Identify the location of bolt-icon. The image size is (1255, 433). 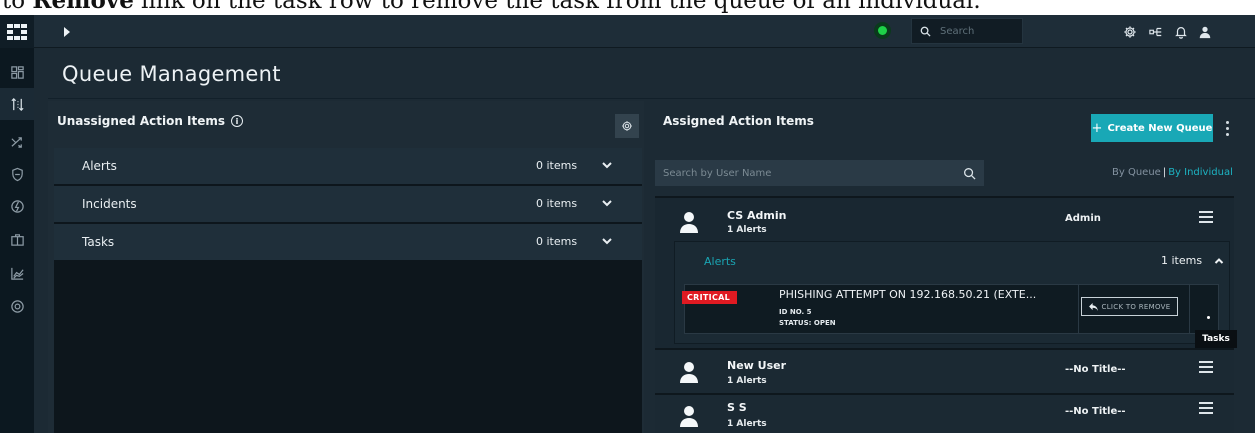
(17, 206).